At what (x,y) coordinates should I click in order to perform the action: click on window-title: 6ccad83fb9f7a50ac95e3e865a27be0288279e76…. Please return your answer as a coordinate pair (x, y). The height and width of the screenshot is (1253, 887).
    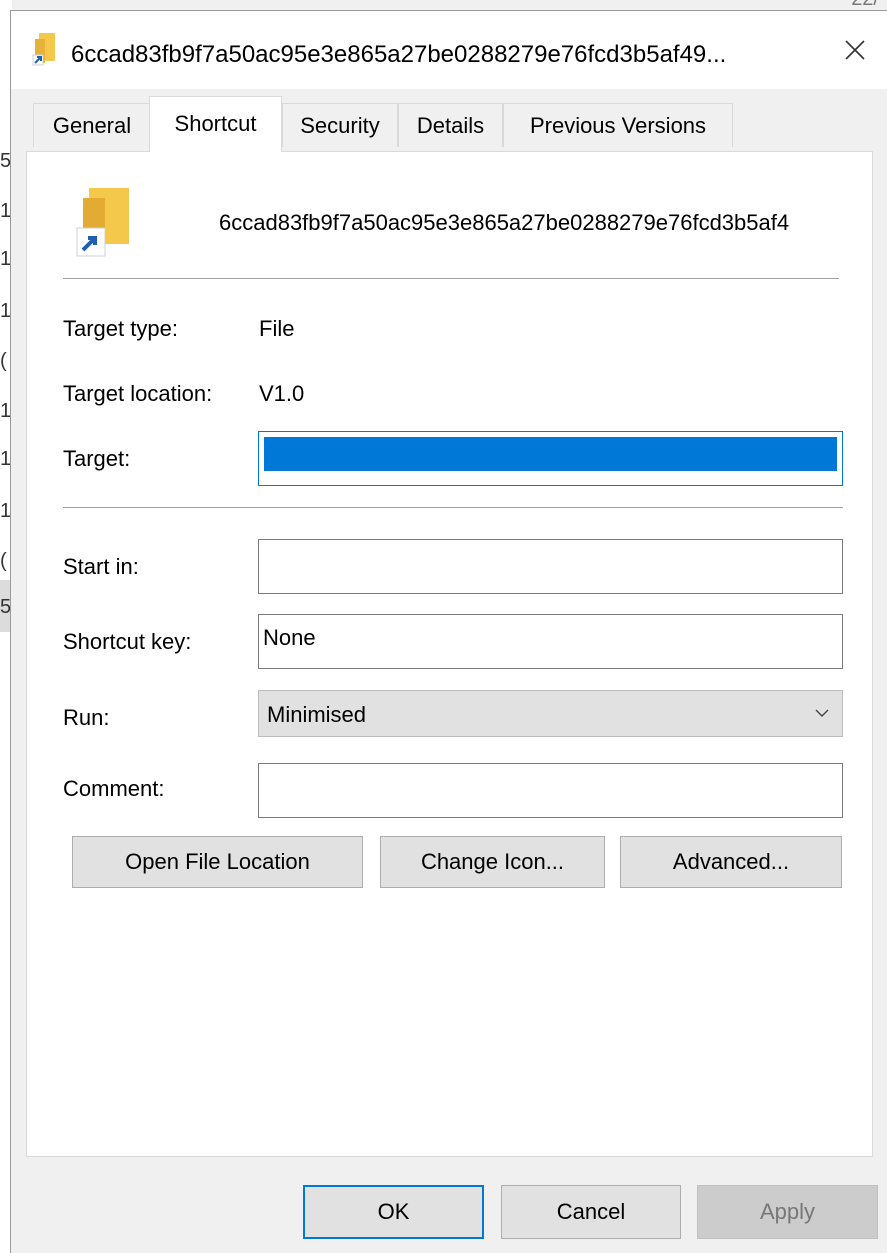
    Looking at the image, I should click on (399, 54).